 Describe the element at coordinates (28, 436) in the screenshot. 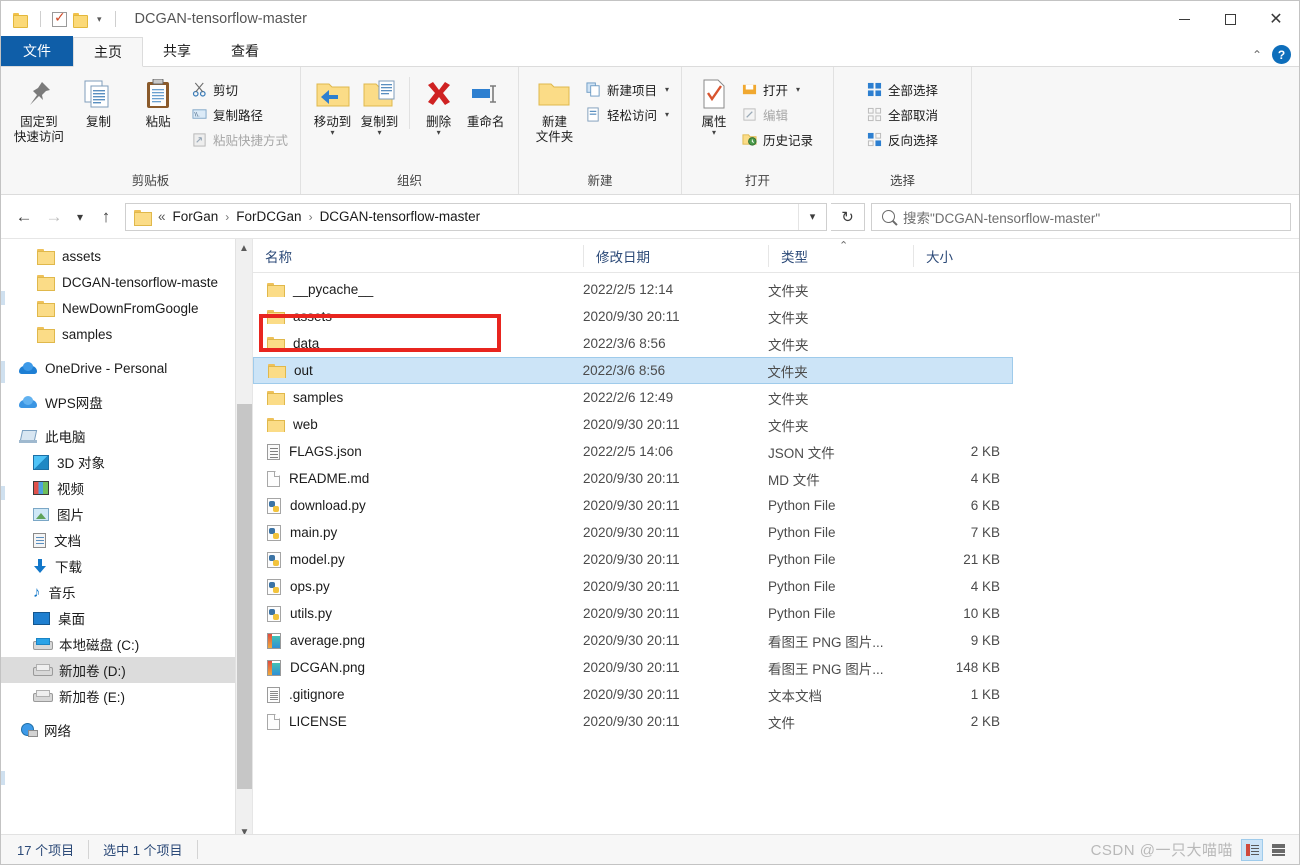

I see `this-pc-icon` at that location.